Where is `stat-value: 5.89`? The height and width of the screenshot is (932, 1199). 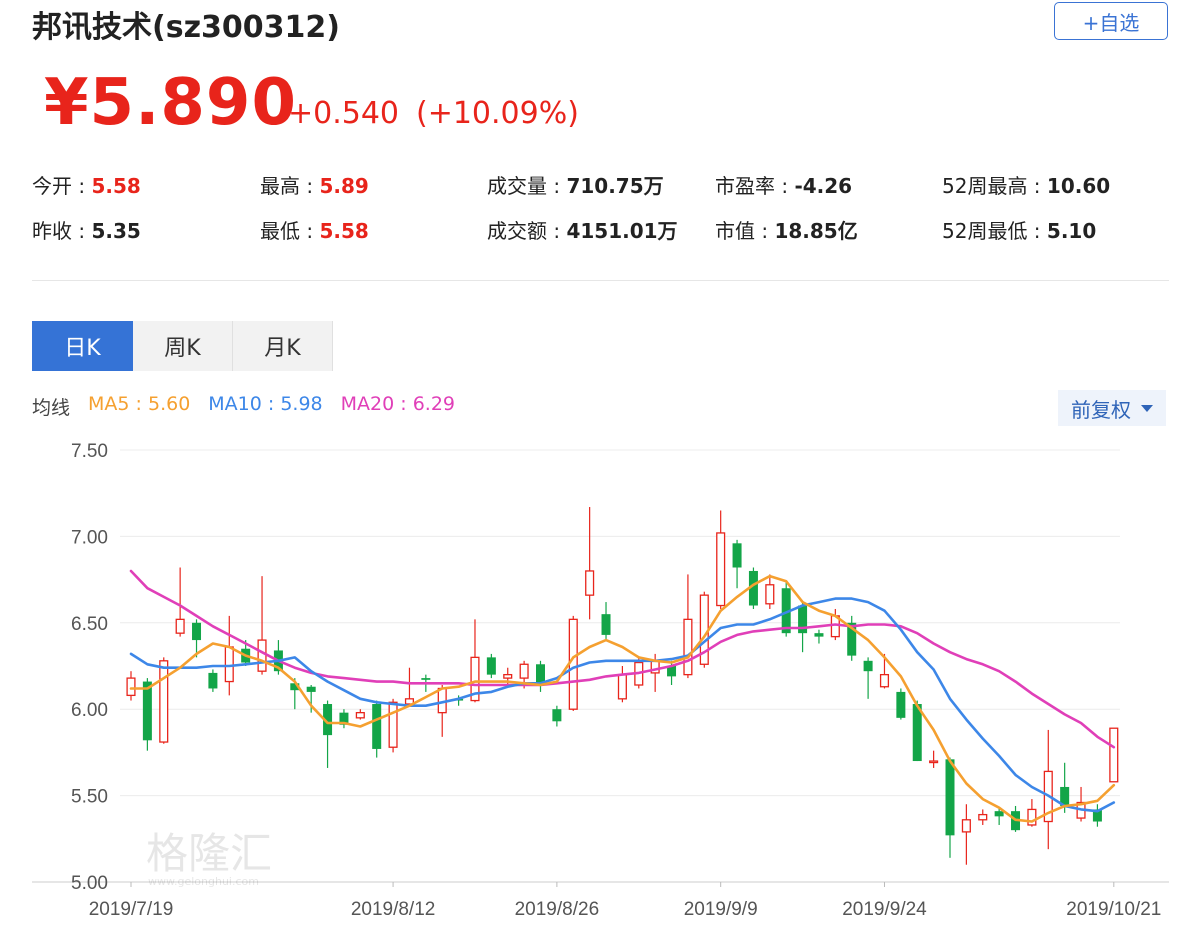
stat-value: 5.89 is located at coordinates (344, 186).